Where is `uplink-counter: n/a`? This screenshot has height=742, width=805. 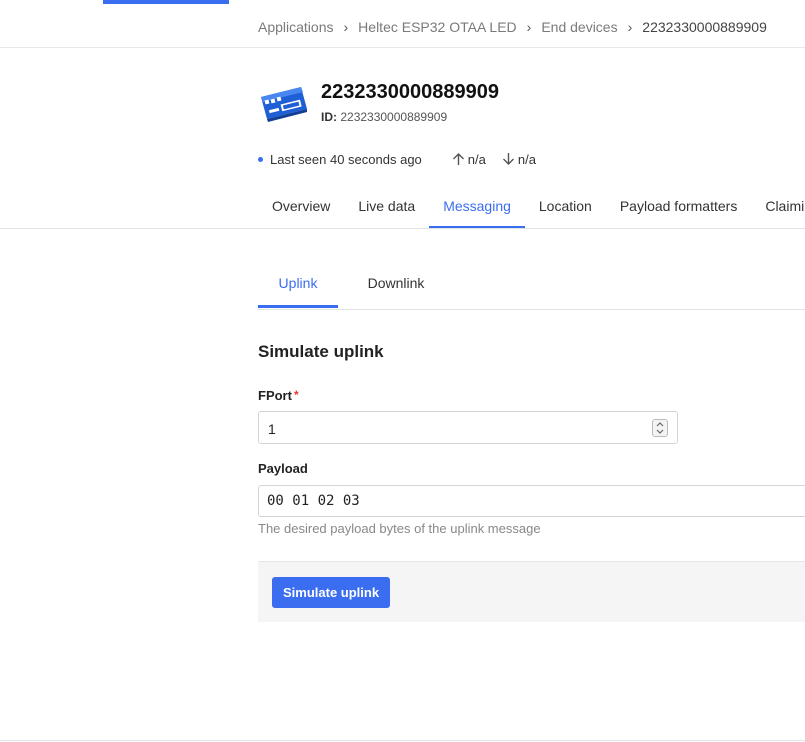
uplink-counter: n/a is located at coordinates (469, 159).